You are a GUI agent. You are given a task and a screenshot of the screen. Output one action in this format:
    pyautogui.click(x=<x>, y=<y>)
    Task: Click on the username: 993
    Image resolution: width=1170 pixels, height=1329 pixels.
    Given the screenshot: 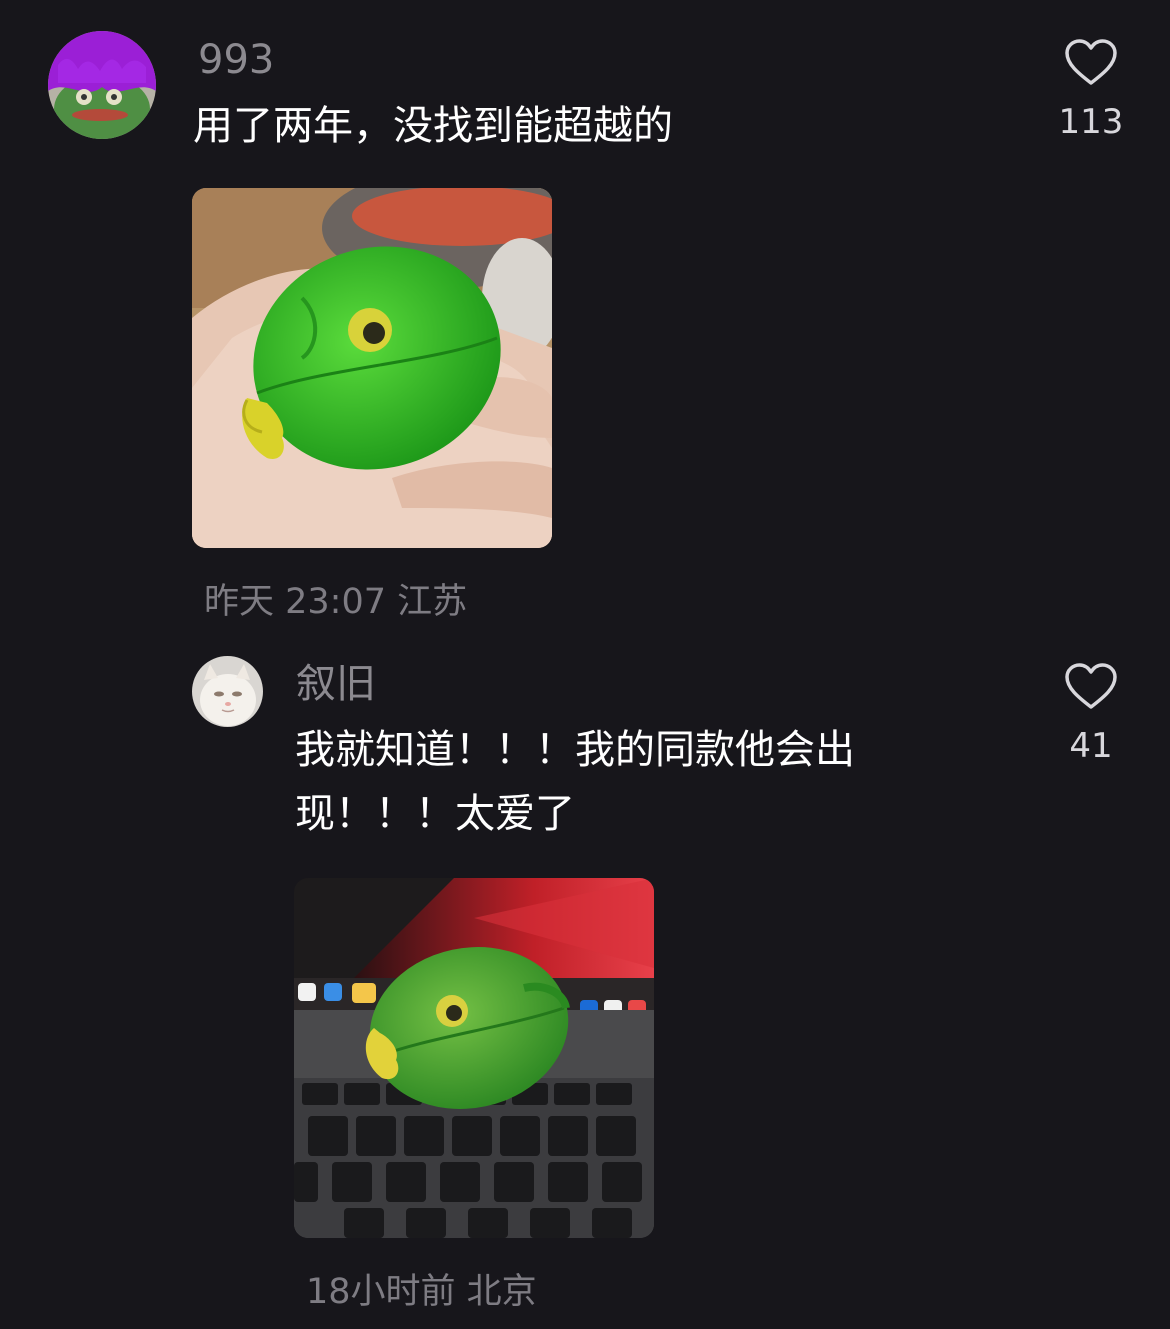 What is the action you would take?
    pyautogui.click(x=236, y=60)
    